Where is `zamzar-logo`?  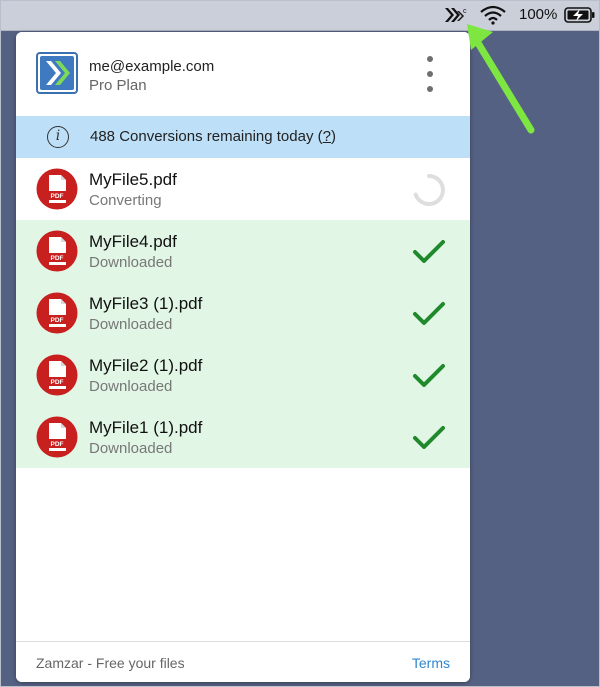 zamzar-logo is located at coordinates (57, 73).